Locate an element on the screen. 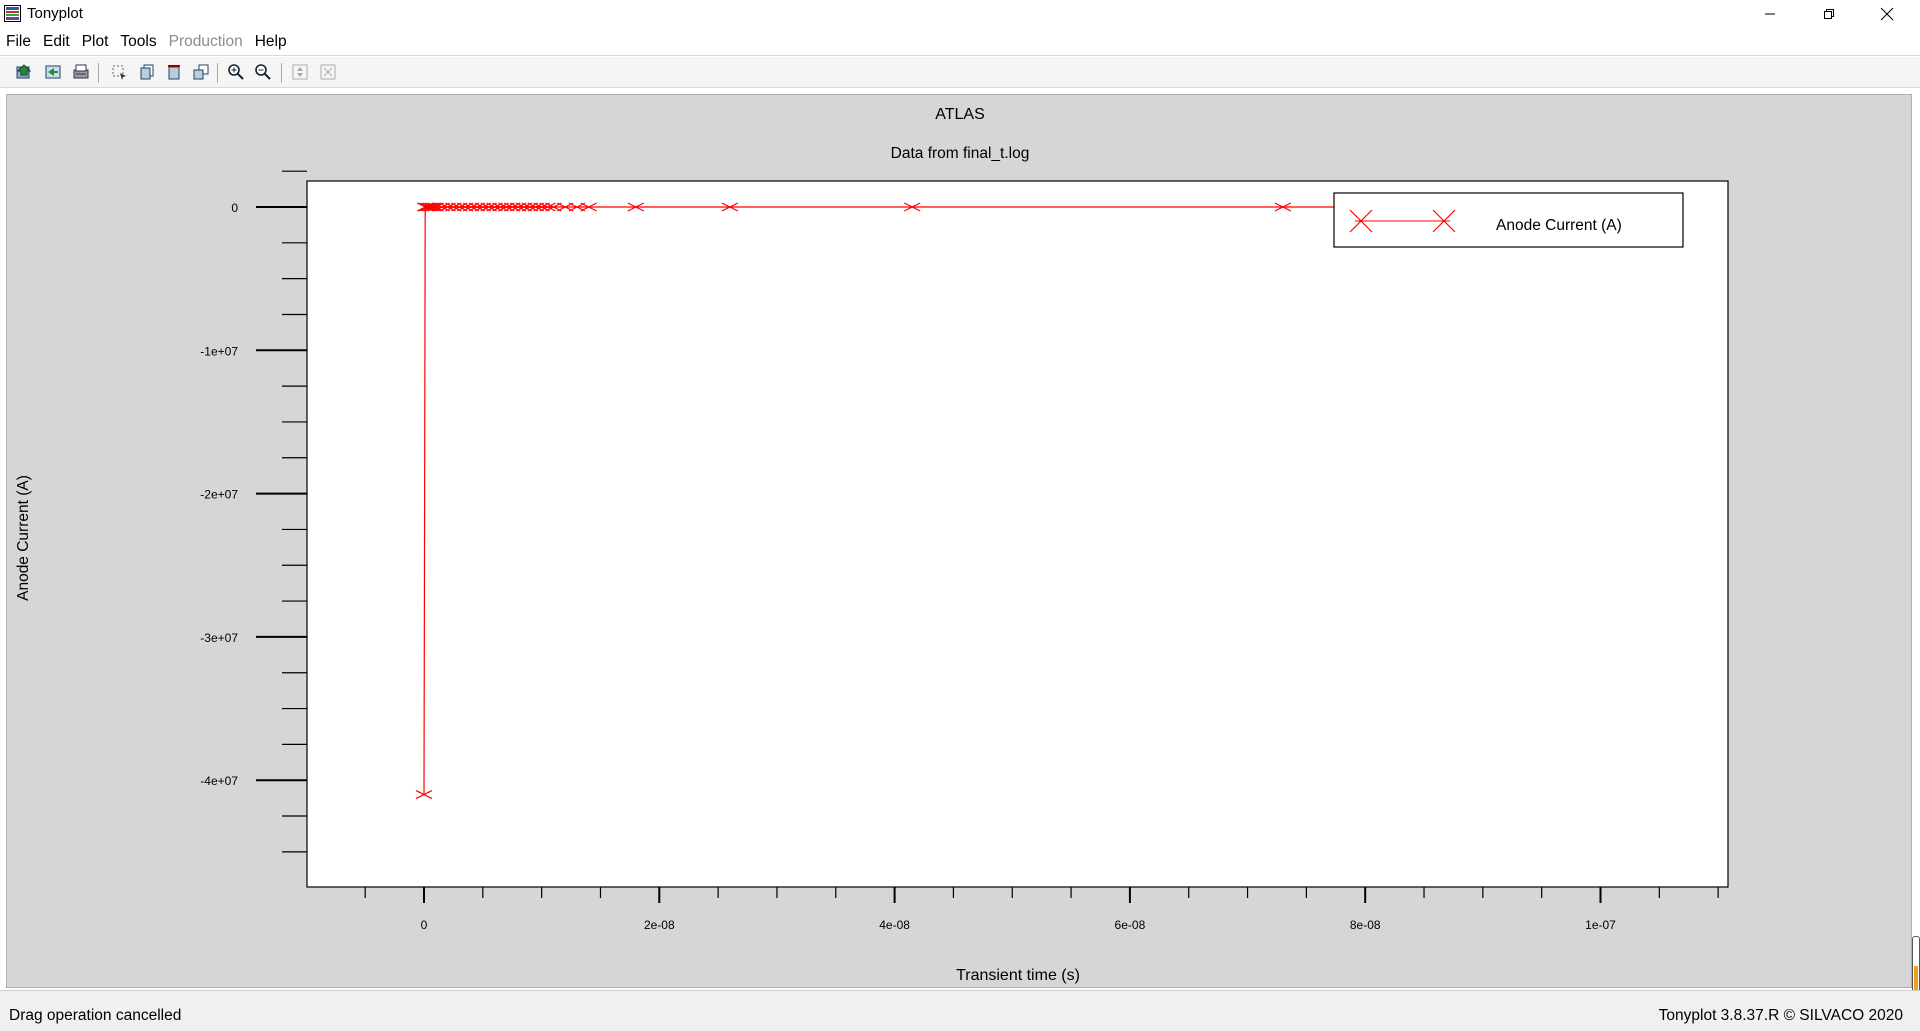 This screenshot has height=1031, width=1920. zoom-out-icon is located at coordinates (263, 72).